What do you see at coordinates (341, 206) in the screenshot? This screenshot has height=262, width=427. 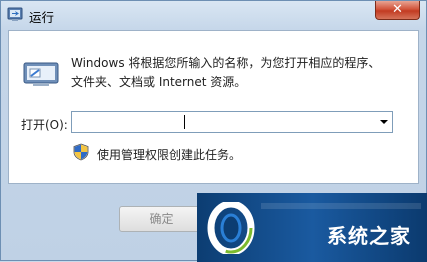 I see `watermark-faint-text` at bounding box center [341, 206].